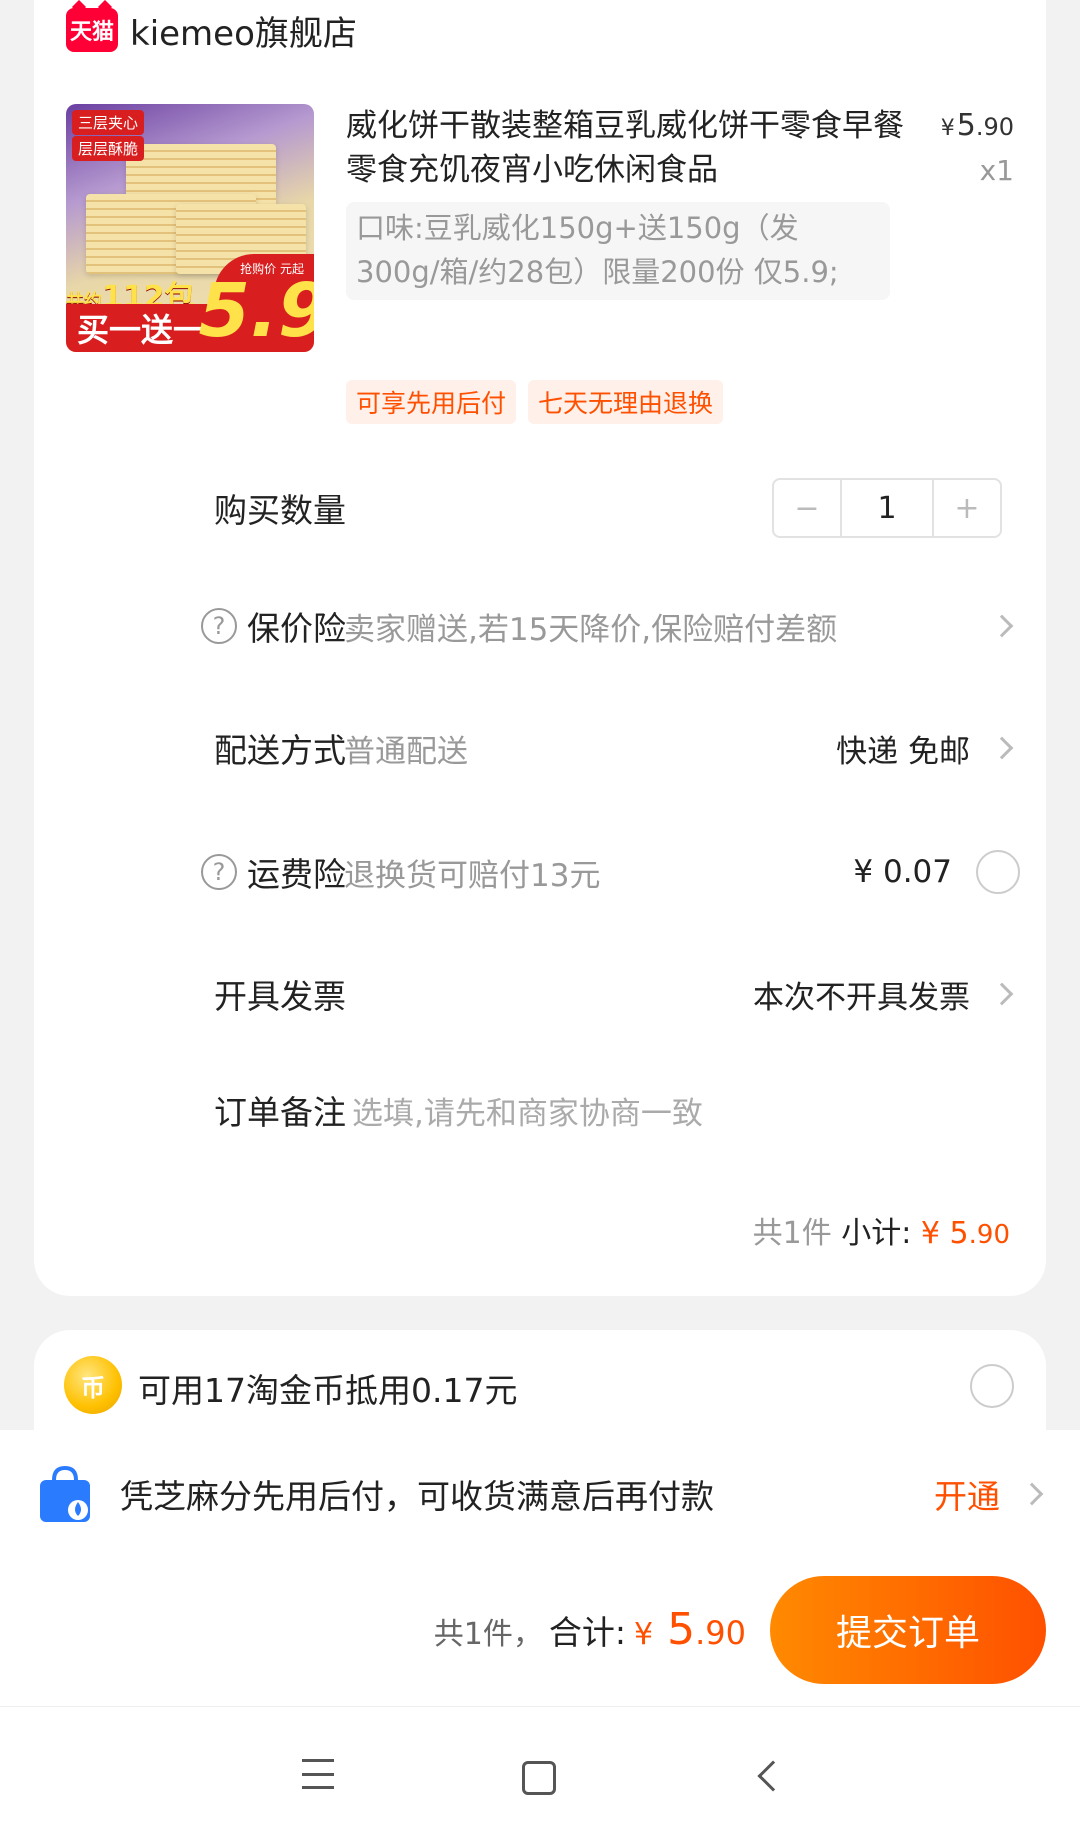 The width and height of the screenshot is (1080, 1837). I want to click on submit-order-button: 提交订单, so click(908, 1630).